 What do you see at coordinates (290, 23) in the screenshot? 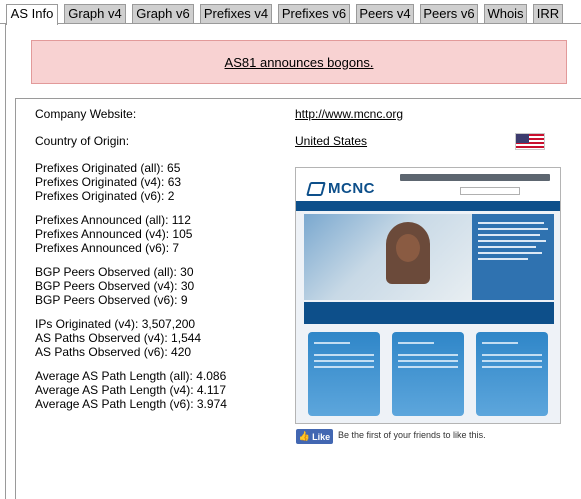
I see `tab-divider` at bounding box center [290, 23].